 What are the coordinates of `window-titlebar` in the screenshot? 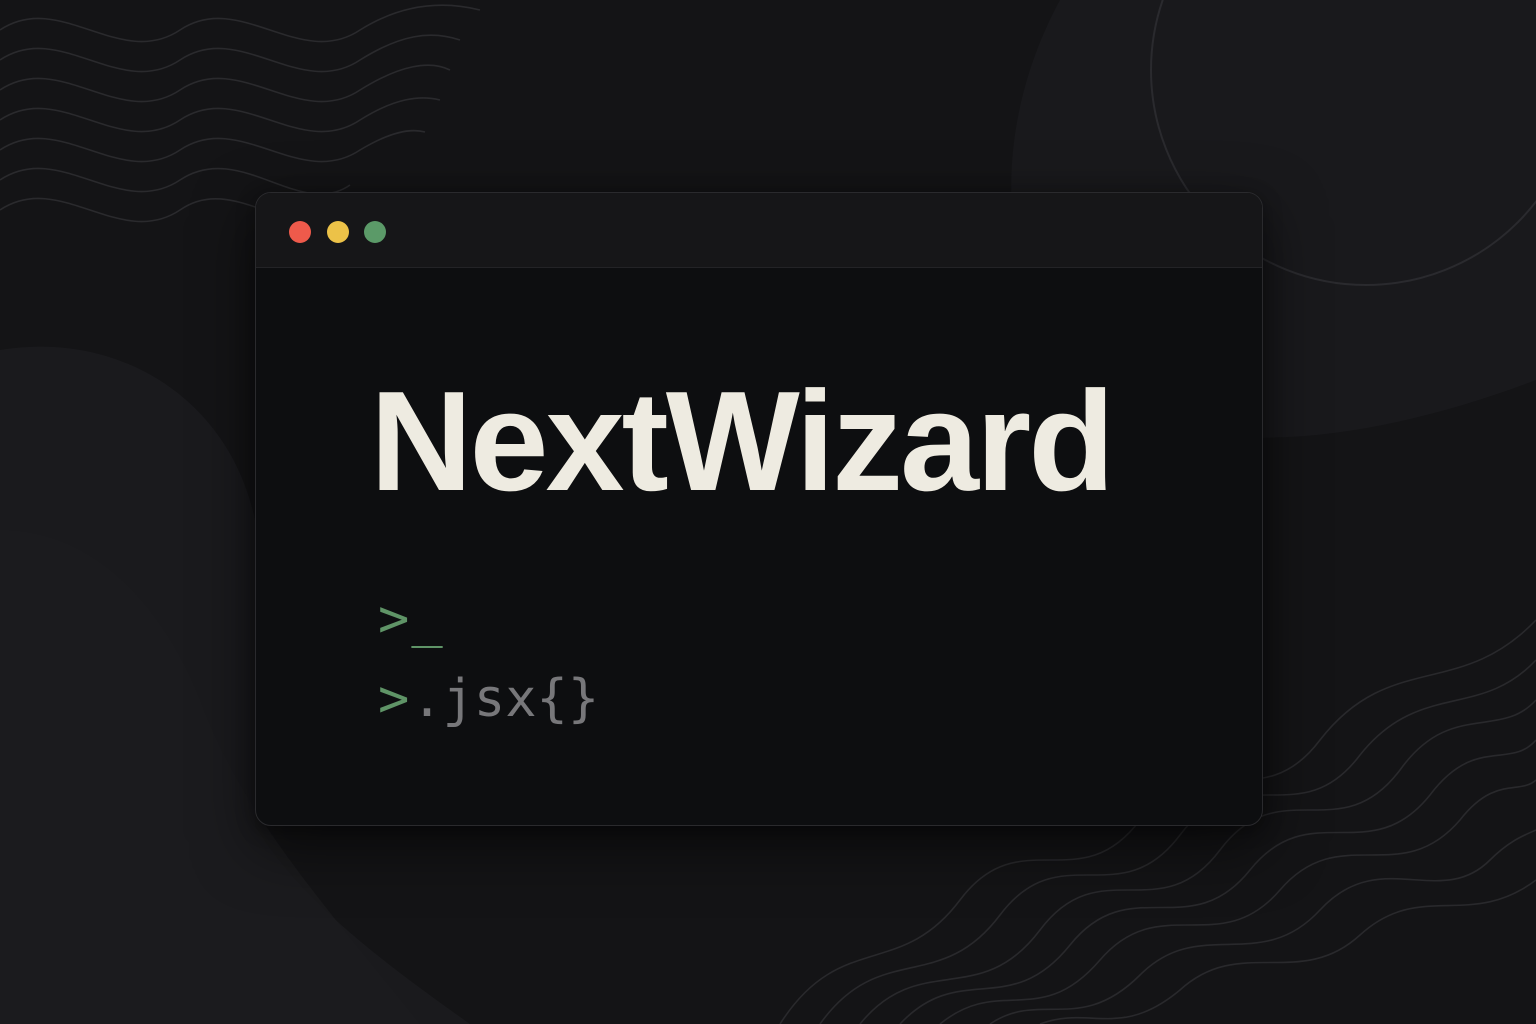 It's located at (759, 230).